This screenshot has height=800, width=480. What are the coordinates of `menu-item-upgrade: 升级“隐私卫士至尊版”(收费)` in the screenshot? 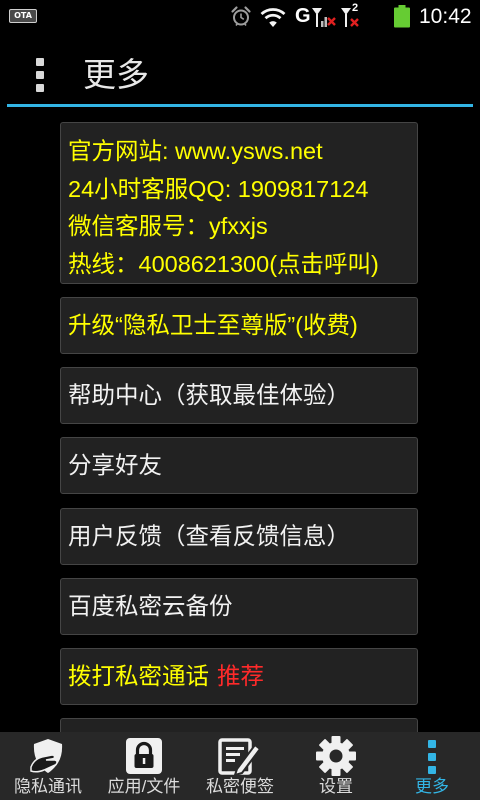 It's located at (239, 325).